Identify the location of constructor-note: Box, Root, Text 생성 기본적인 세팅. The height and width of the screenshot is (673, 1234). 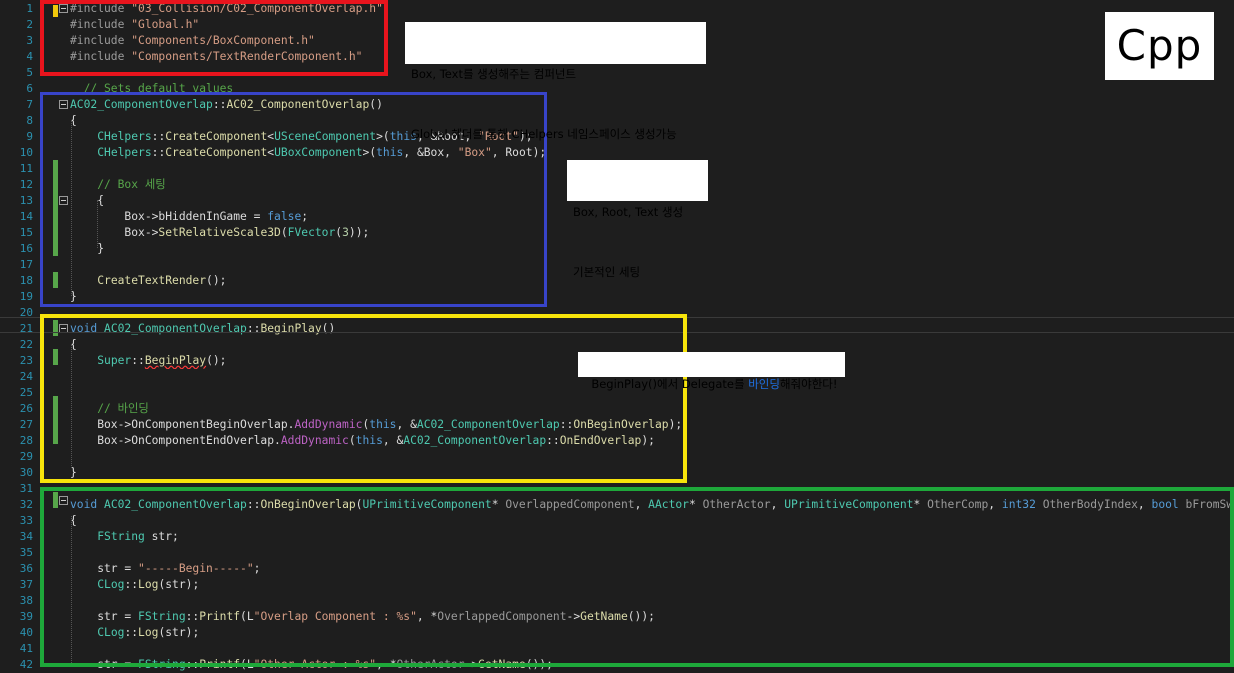
(637, 219).